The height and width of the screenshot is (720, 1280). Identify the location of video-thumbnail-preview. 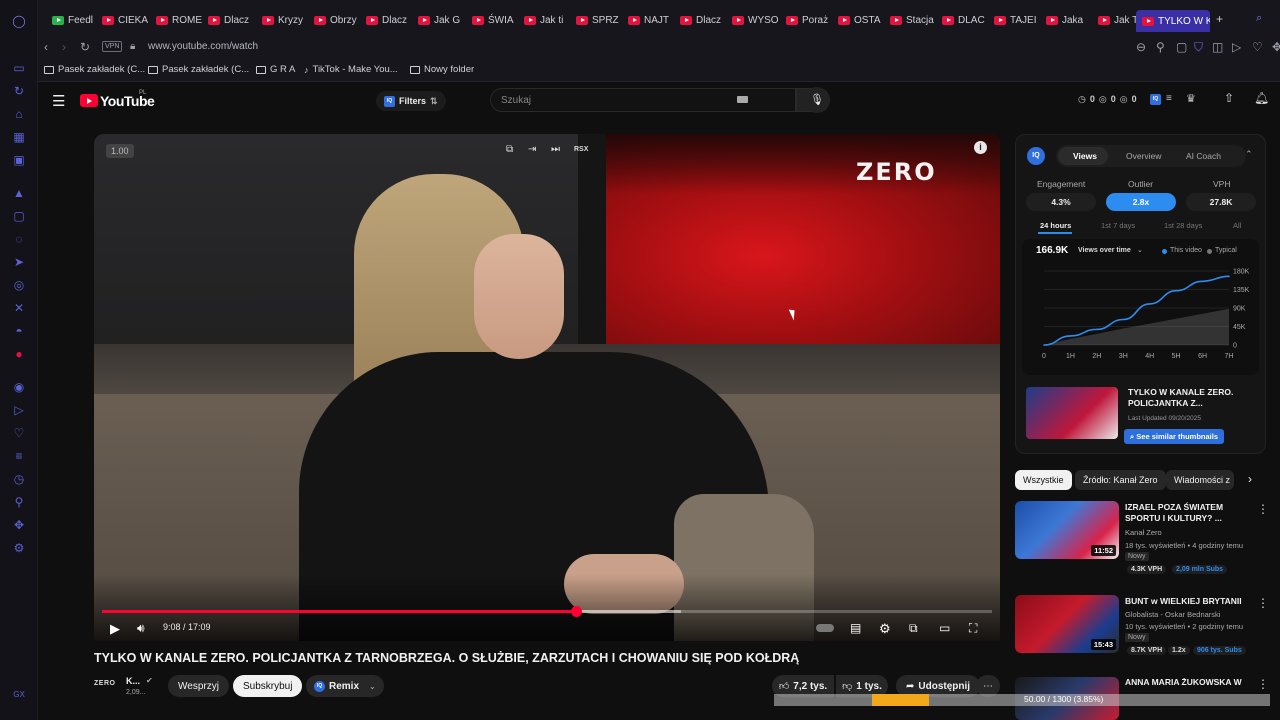
(1072, 413).